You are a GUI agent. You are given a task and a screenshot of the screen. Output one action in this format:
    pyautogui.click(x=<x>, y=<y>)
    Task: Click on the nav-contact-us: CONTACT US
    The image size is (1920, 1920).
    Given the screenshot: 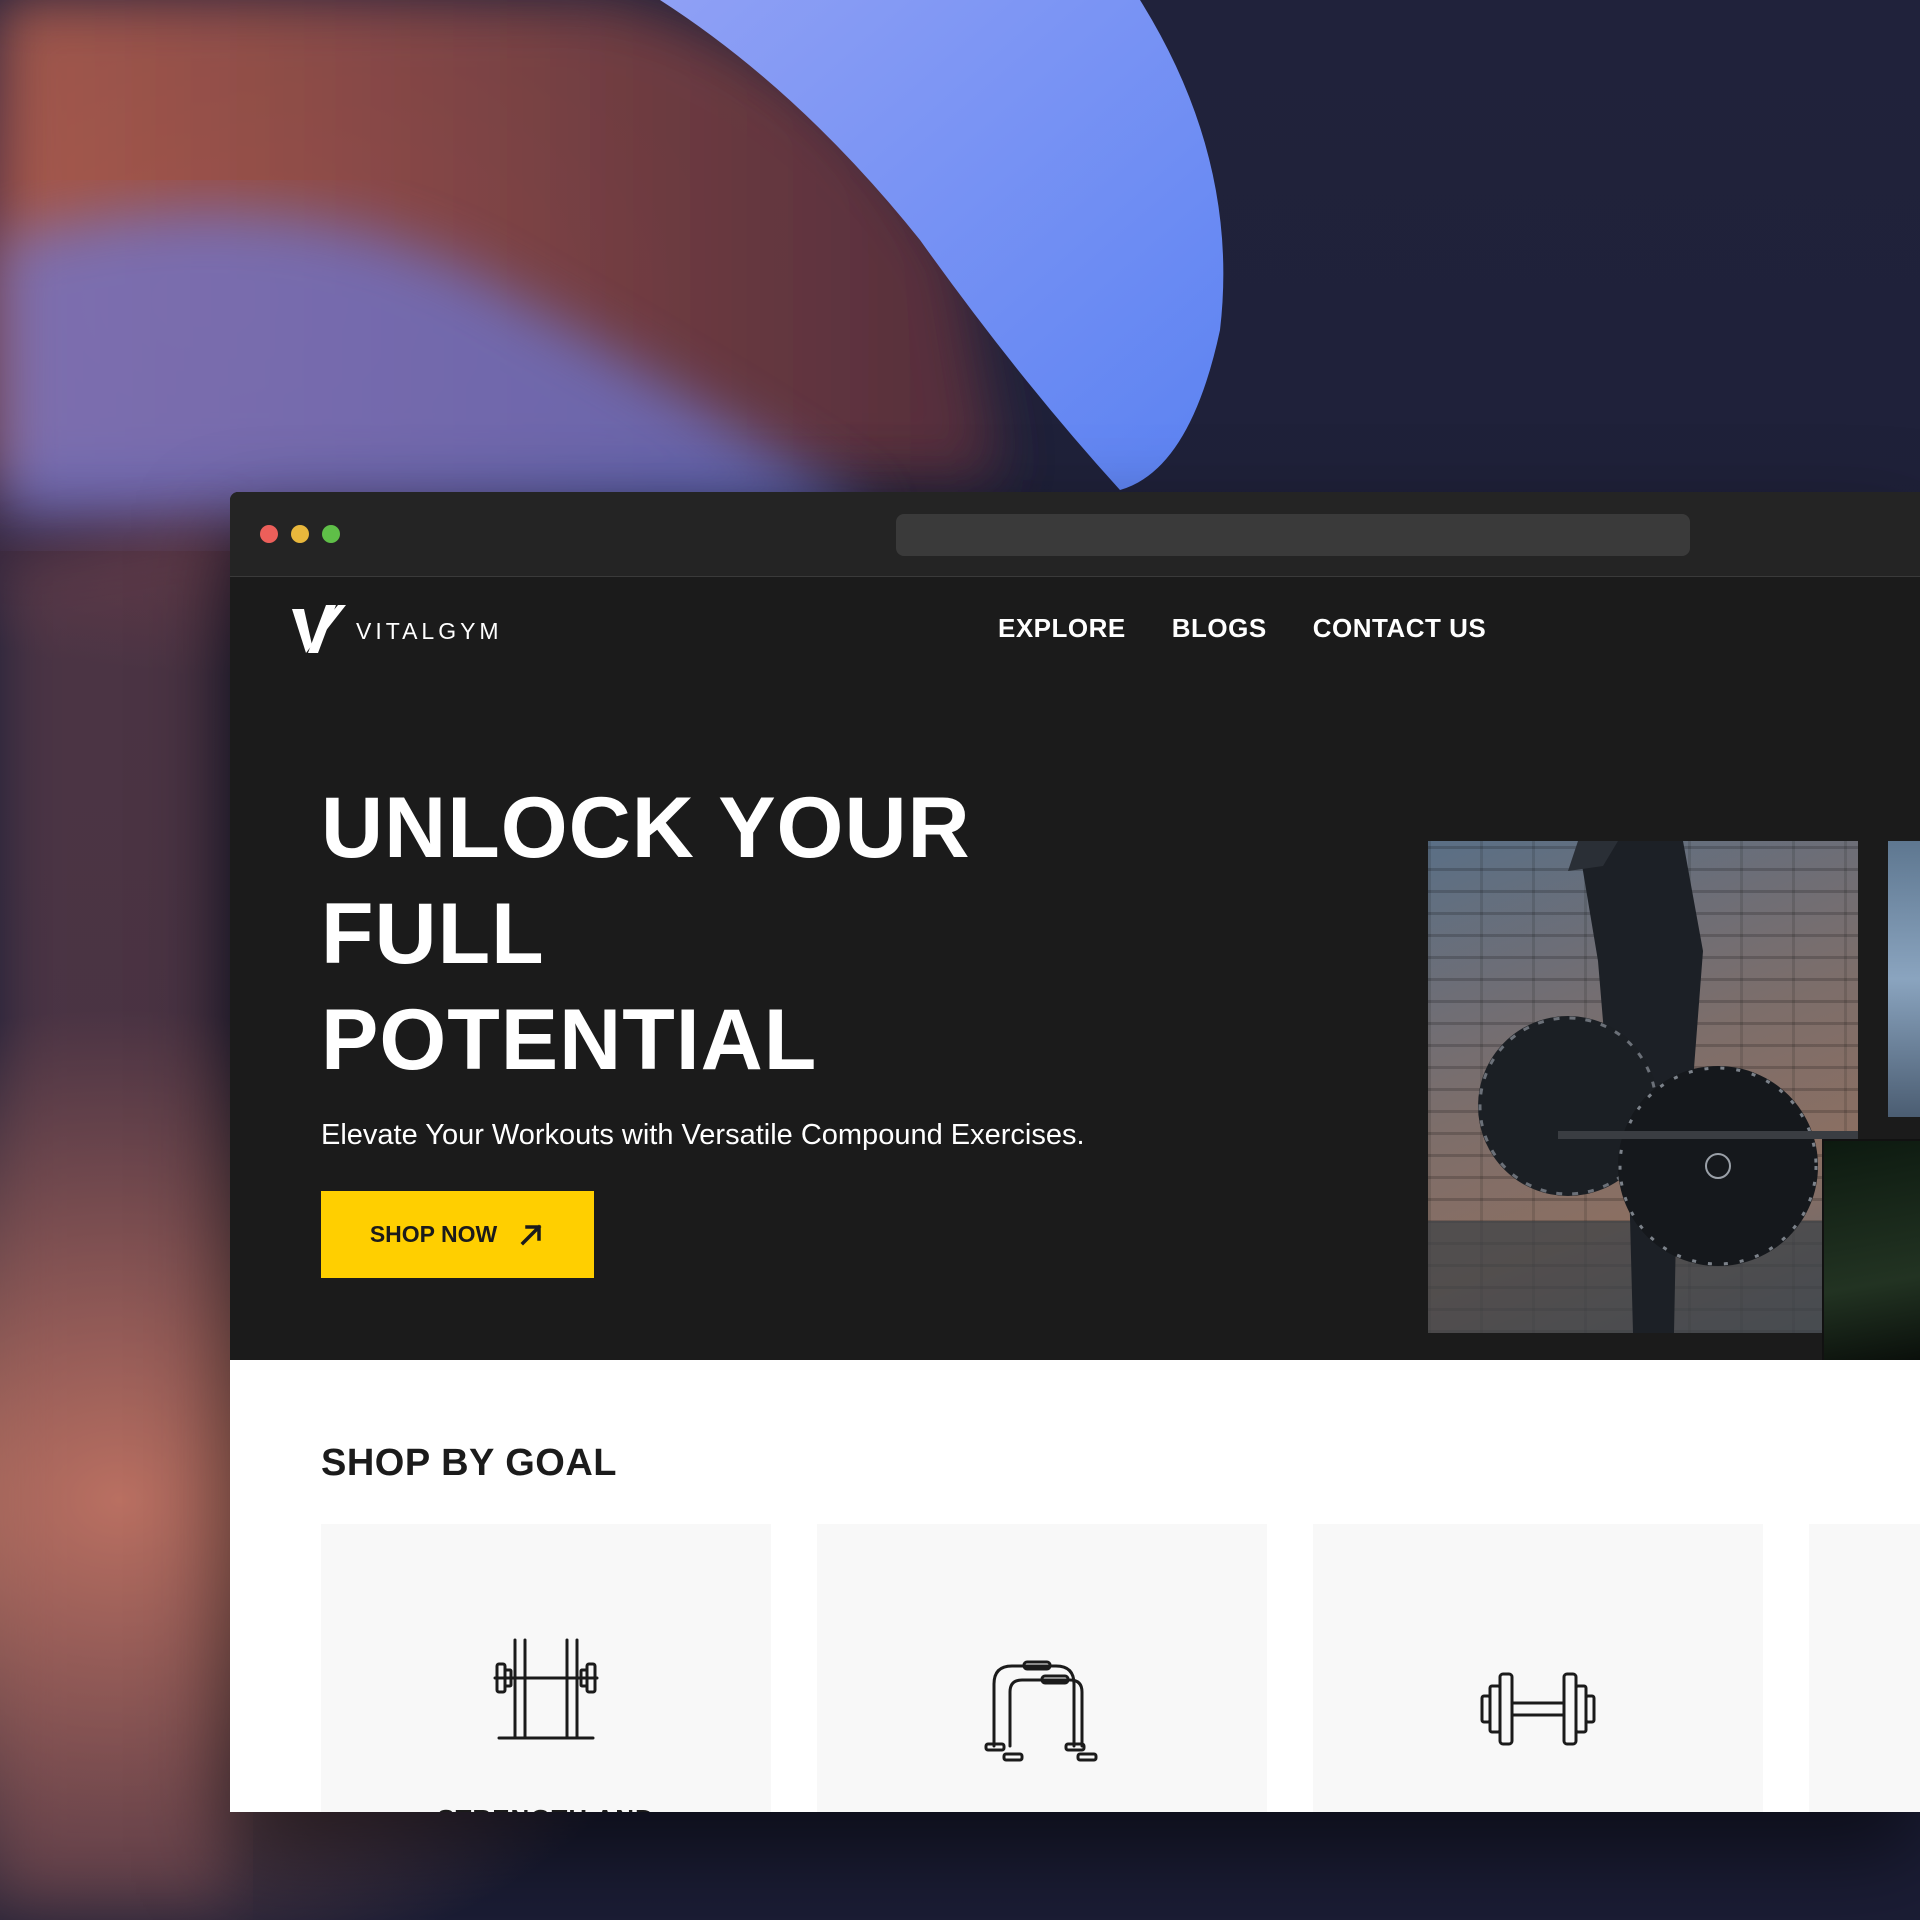 What is the action you would take?
    pyautogui.click(x=1400, y=628)
    